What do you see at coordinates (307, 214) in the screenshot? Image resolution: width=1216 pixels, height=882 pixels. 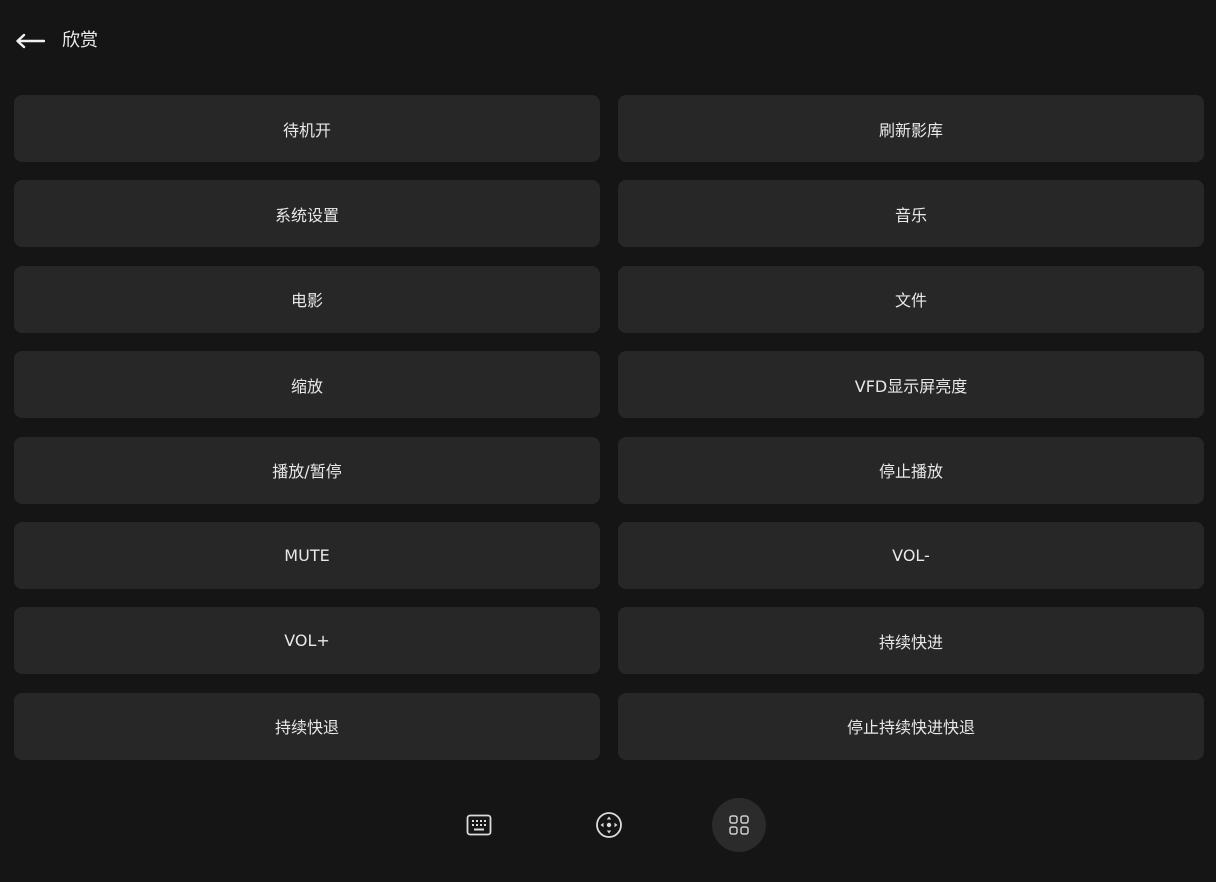 I see `system-settings-button: 系统设置` at bounding box center [307, 214].